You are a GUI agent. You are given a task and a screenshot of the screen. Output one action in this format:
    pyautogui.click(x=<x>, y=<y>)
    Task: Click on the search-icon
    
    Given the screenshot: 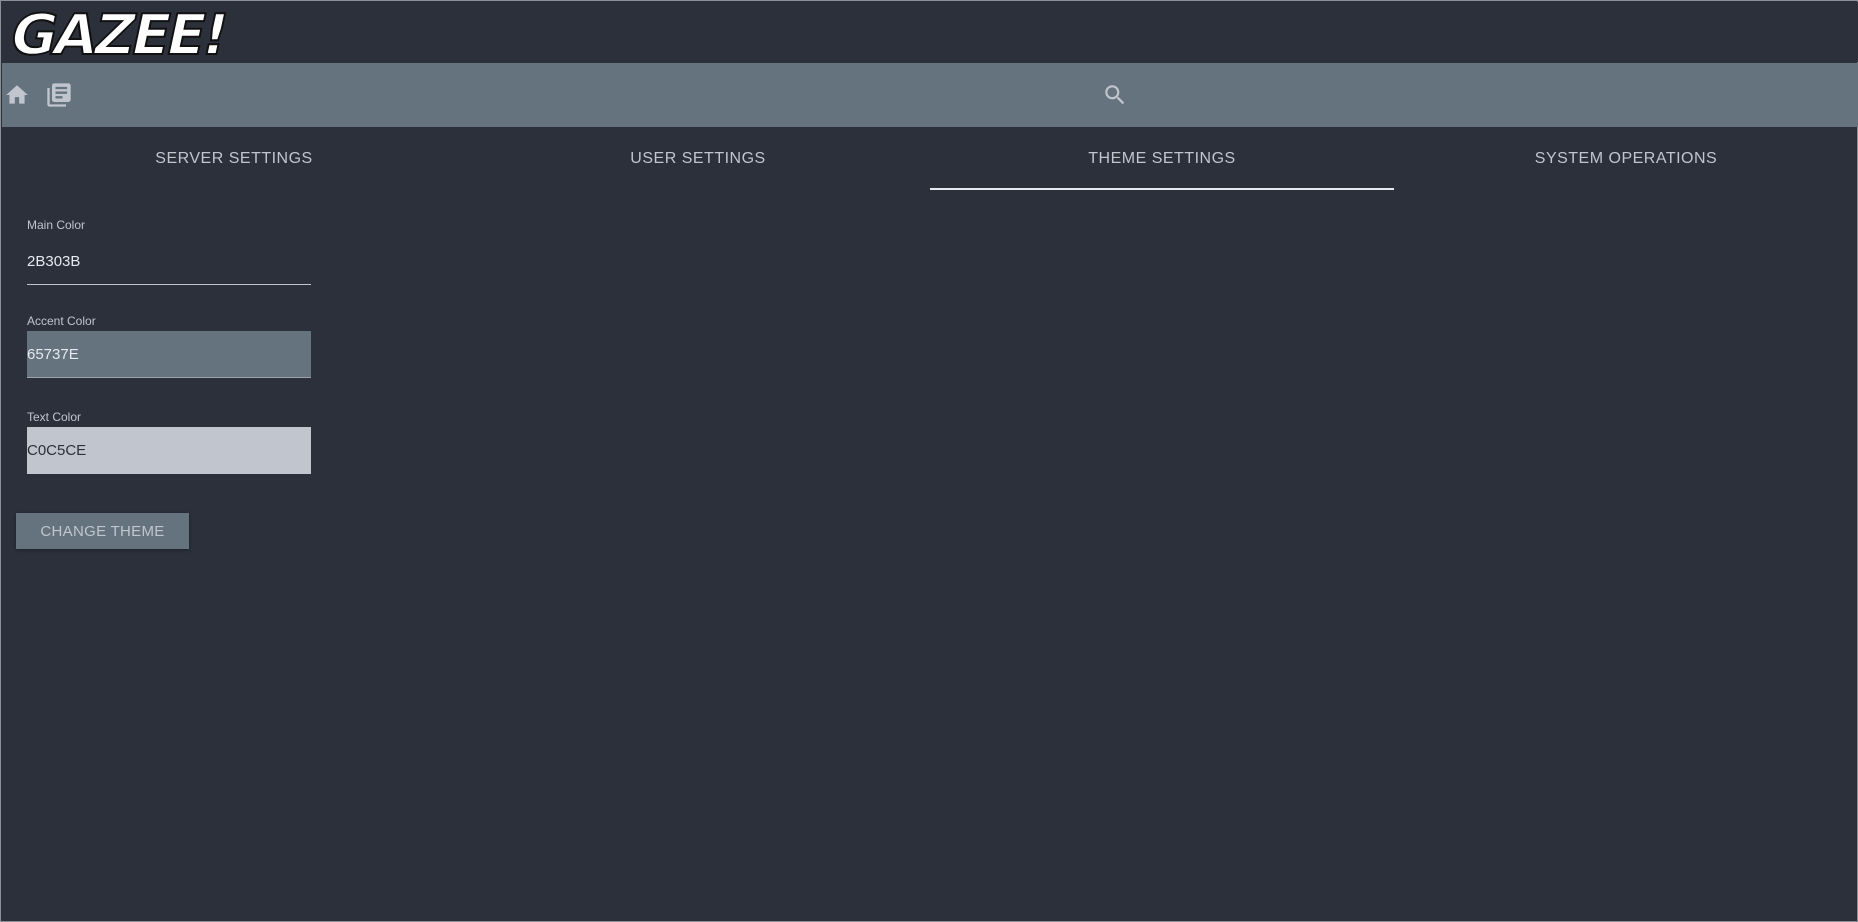 What is the action you would take?
    pyautogui.click(x=1115, y=95)
    